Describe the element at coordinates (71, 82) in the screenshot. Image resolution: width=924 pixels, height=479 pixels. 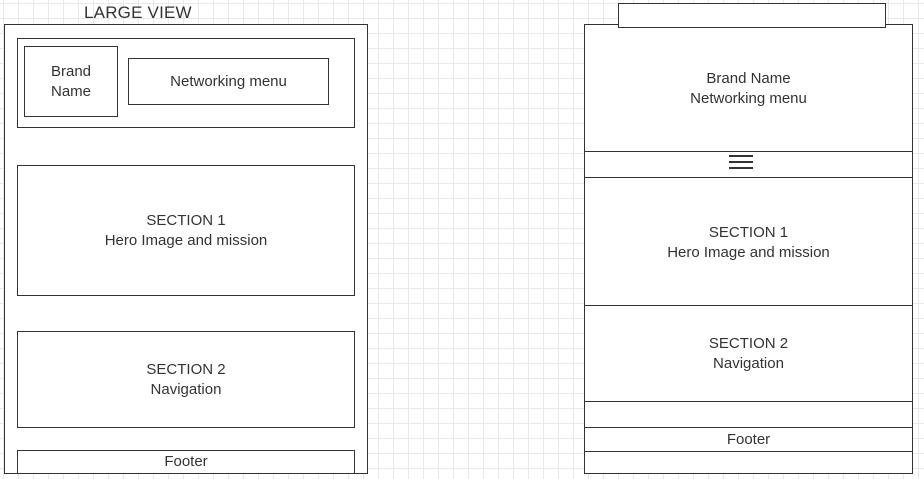
I see `large-brand-label: Brand Name` at that location.